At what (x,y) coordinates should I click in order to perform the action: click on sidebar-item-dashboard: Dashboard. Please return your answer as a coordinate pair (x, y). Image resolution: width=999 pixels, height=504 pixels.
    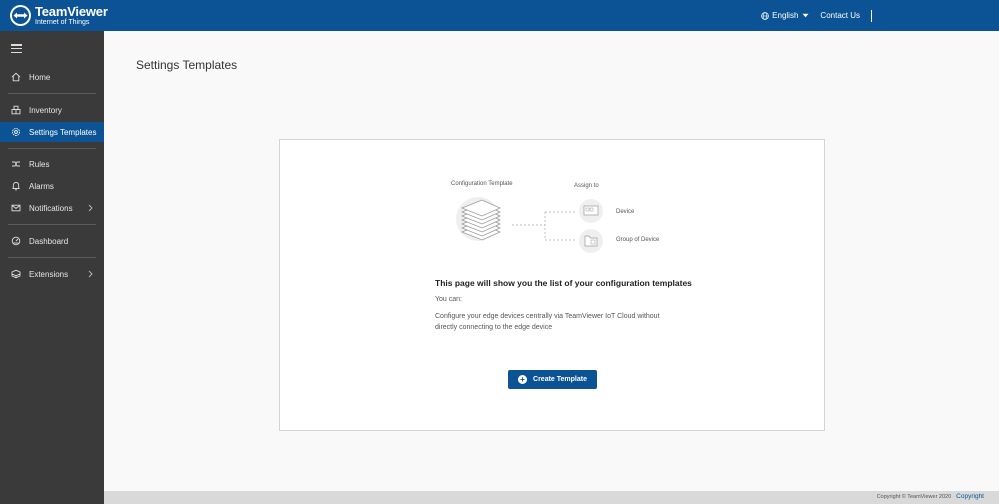
    Looking at the image, I should click on (52, 241).